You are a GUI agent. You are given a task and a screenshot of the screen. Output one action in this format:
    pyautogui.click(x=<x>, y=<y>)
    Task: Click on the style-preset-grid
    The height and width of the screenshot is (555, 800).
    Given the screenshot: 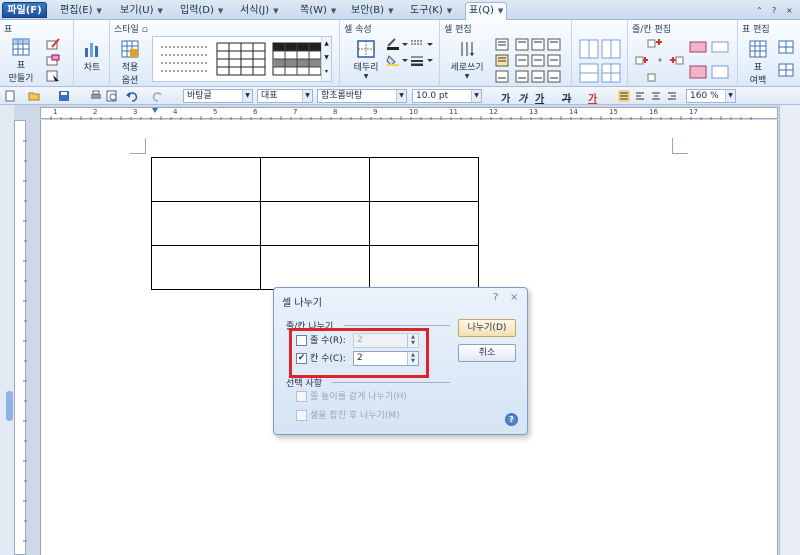 What is the action you would take?
    pyautogui.click(x=241, y=59)
    